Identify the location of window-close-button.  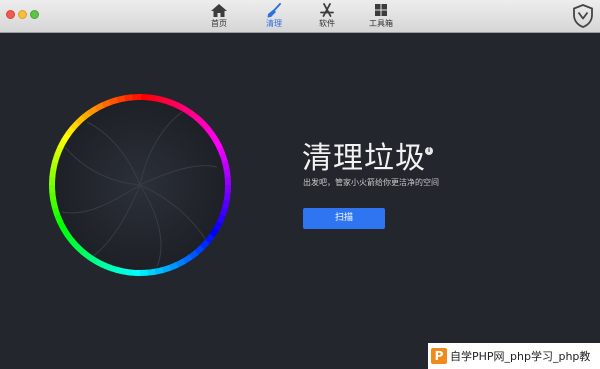
(10, 14).